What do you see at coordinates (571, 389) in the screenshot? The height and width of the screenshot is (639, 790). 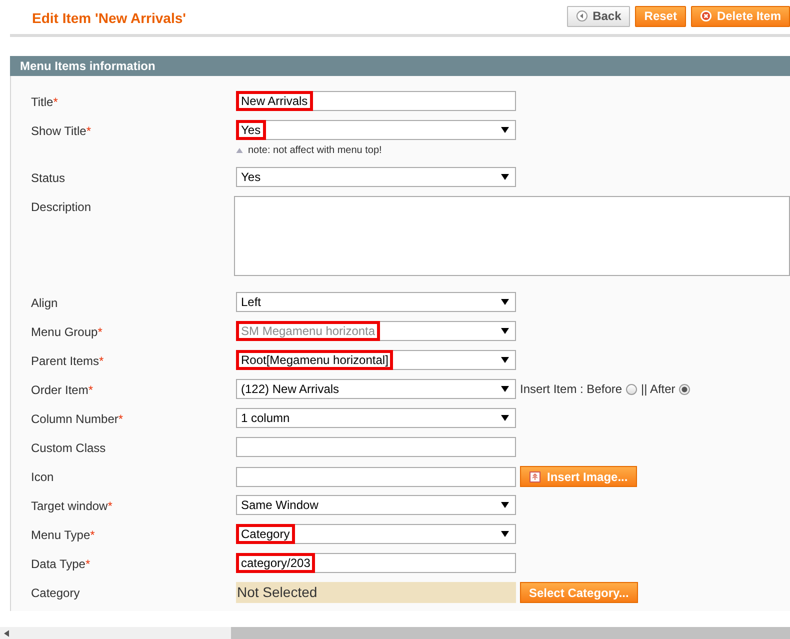 I see `radio-label: Insert Item : Before` at bounding box center [571, 389].